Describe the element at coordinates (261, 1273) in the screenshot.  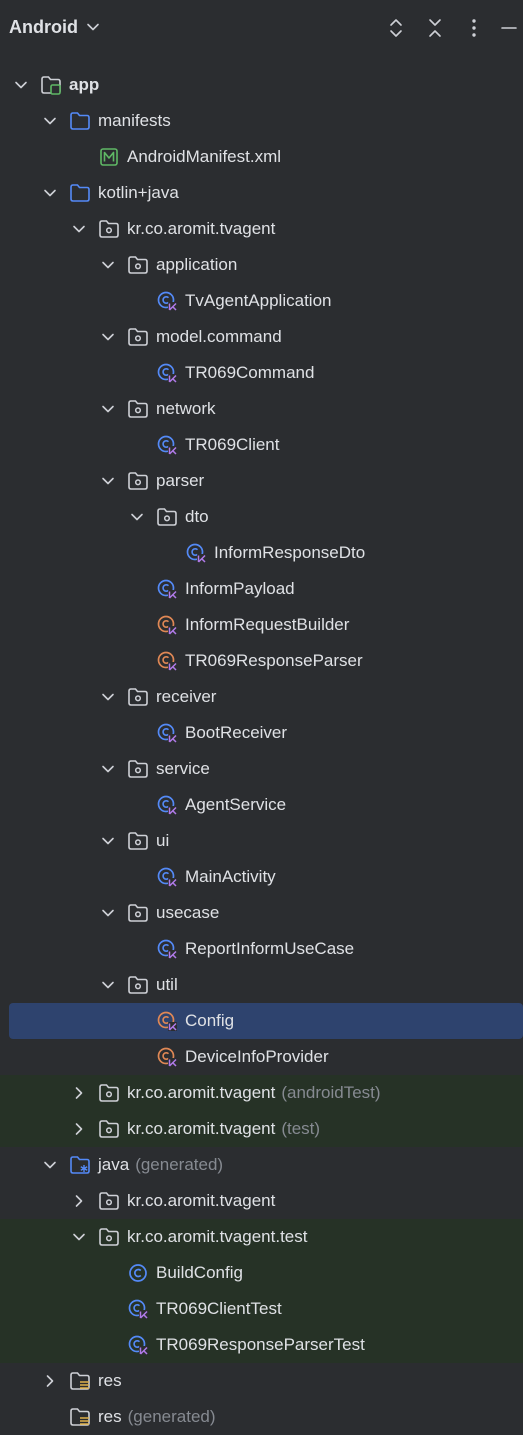
I see `tree-row: BuildConfig` at that location.